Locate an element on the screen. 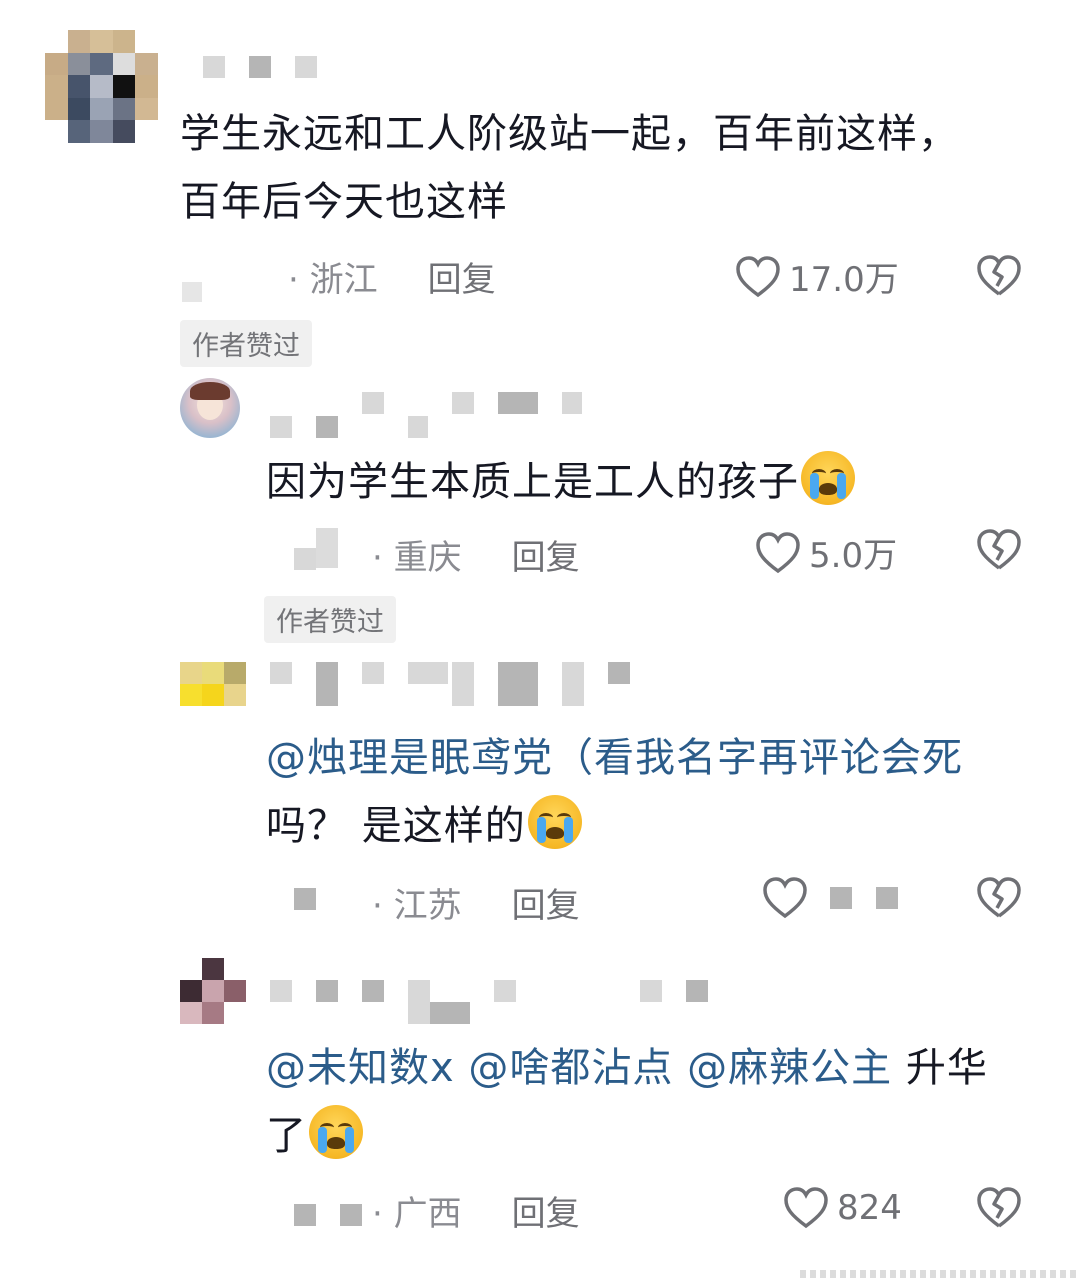 The width and height of the screenshot is (1080, 1283). mention-link: @烛理是眠鸢党（看我名字再评论会死 is located at coordinates (614, 758).